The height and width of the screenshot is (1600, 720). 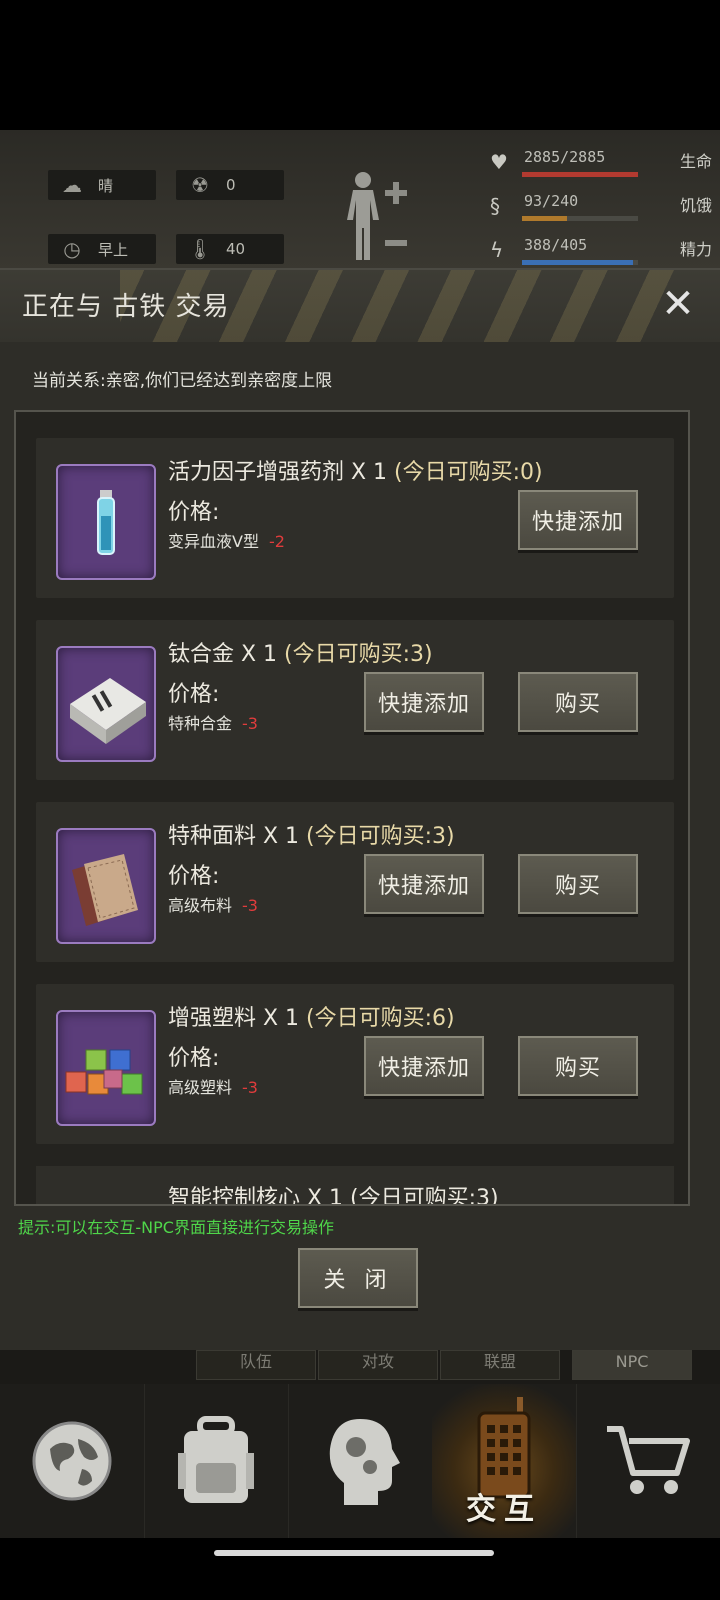 I want to click on temperature-value: 40, so click(x=236, y=249).